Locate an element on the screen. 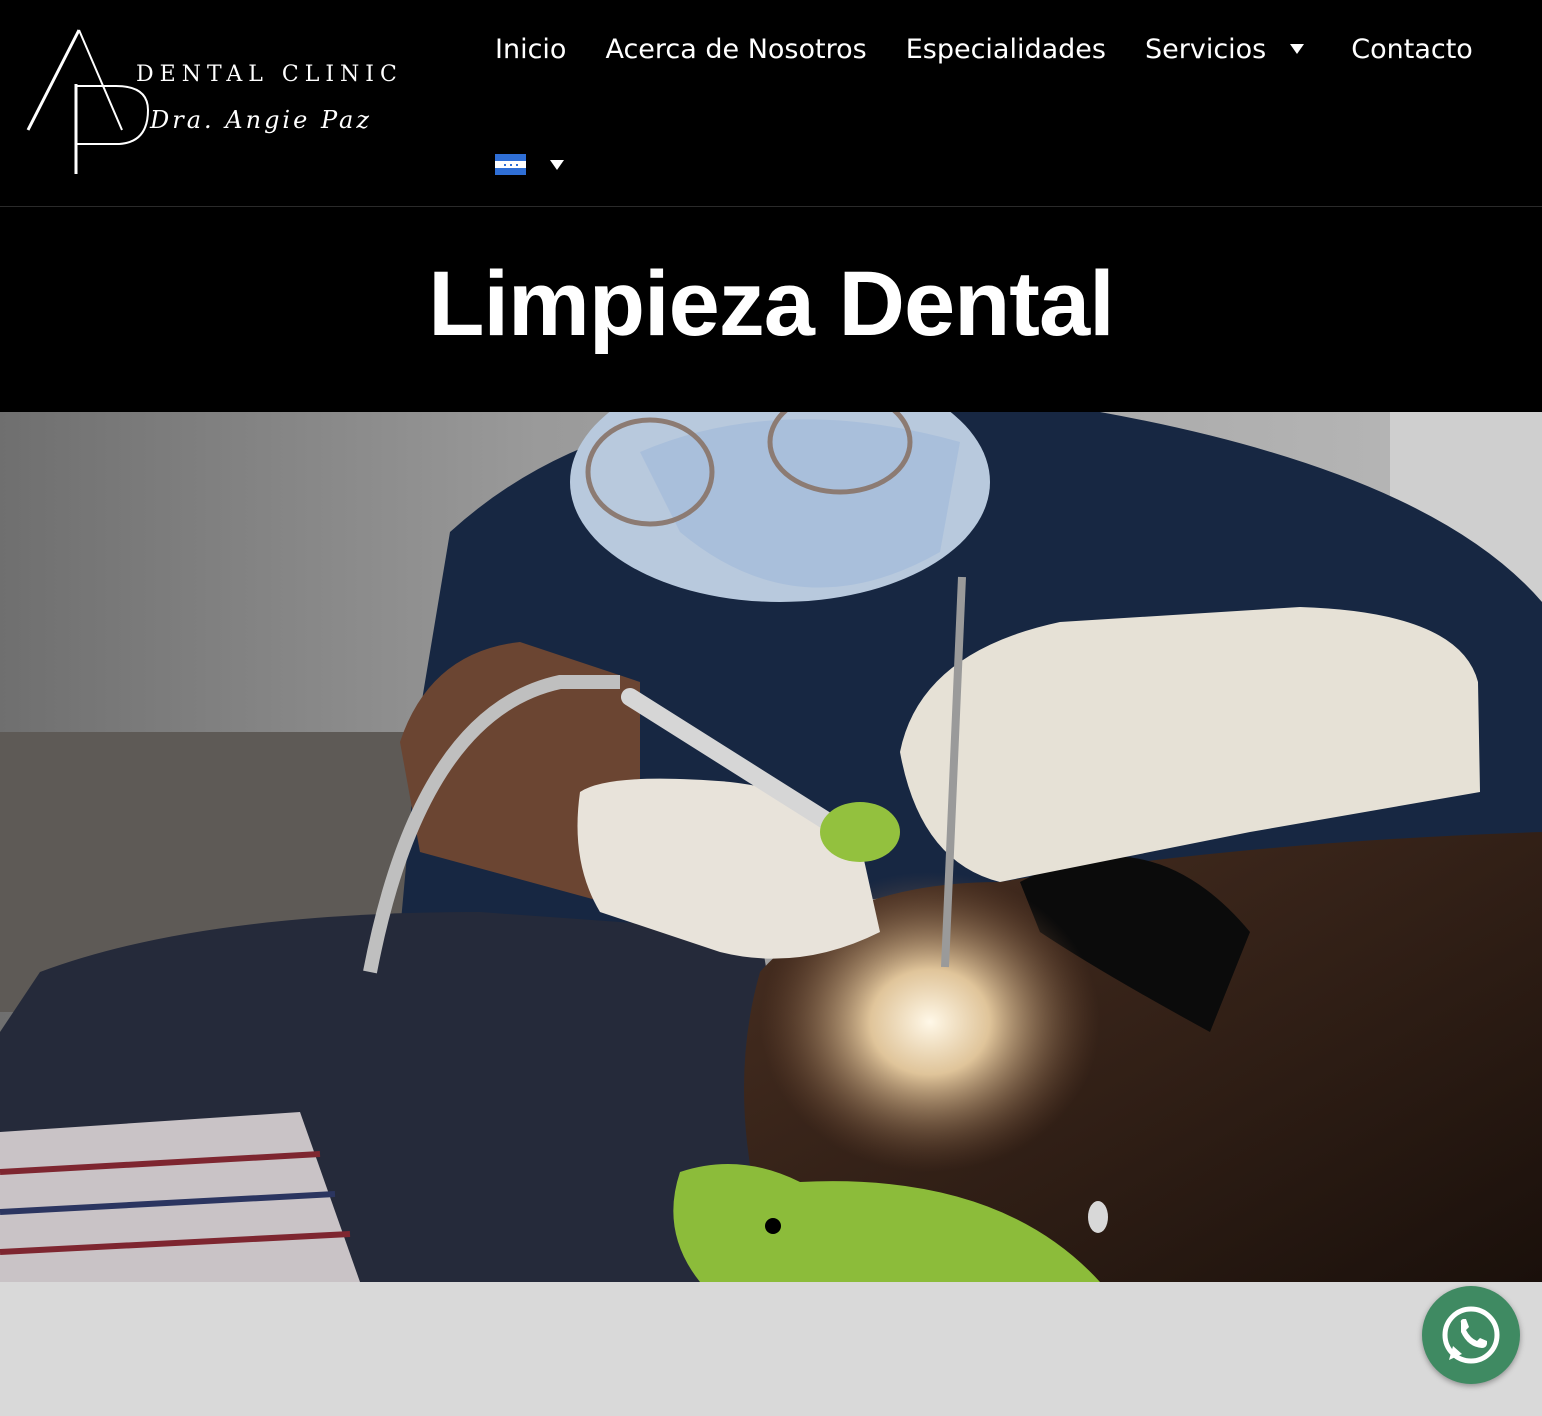 The height and width of the screenshot is (1416, 1542). whatsapp-button is located at coordinates (1471, 1335).